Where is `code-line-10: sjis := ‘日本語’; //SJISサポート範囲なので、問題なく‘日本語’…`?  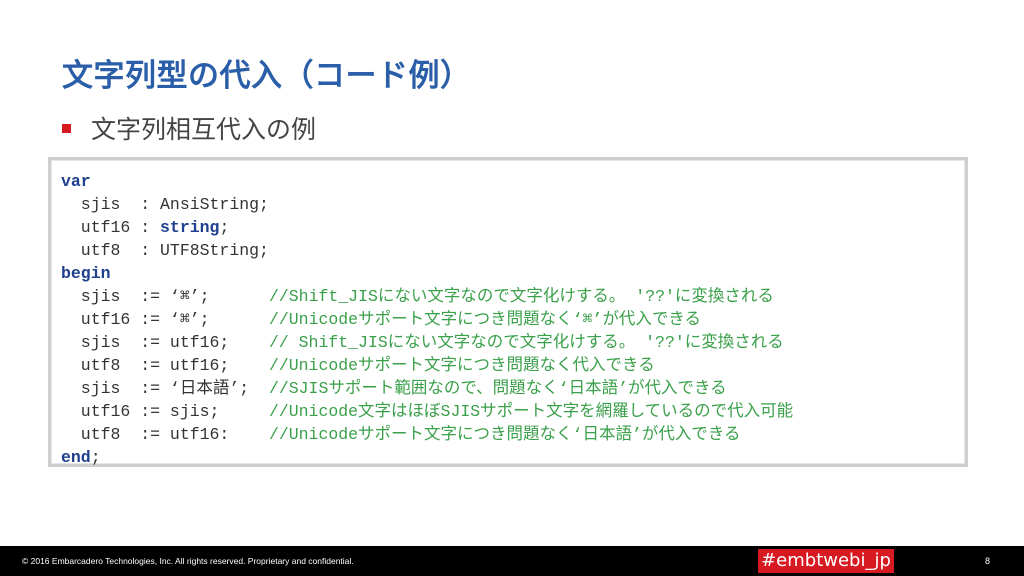
code-line-10: sjis := ‘日本語’; //SJISサポート範囲なので、問題なく‘日本語’… is located at coordinates (427, 388).